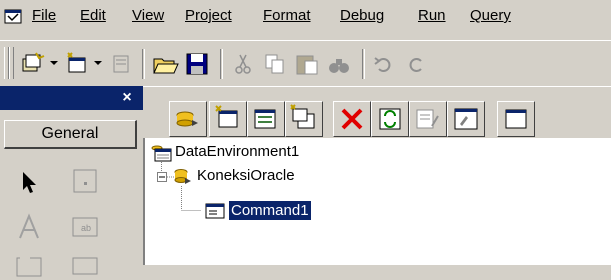 This screenshot has width=611, height=280. Describe the element at coordinates (162, 177) in the screenshot. I see `collapse-icon` at that location.